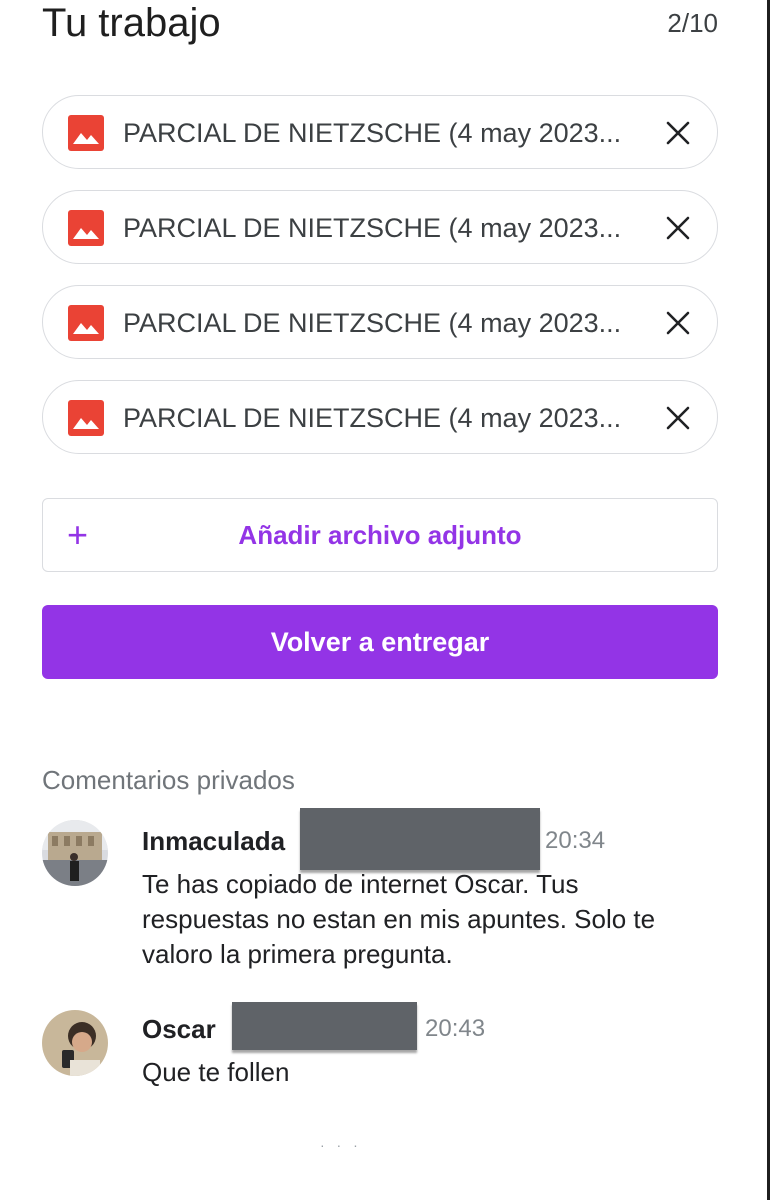 This screenshot has width=770, height=1200. What do you see at coordinates (575, 840) in the screenshot?
I see `comment-time: 20:34` at bounding box center [575, 840].